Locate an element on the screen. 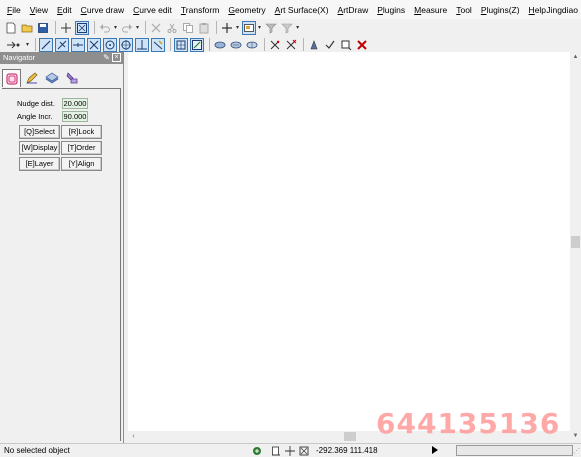 Image resolution: width=581 pixels, height=457 pixels. trim-x-icon is located at coordinates (291, 45).